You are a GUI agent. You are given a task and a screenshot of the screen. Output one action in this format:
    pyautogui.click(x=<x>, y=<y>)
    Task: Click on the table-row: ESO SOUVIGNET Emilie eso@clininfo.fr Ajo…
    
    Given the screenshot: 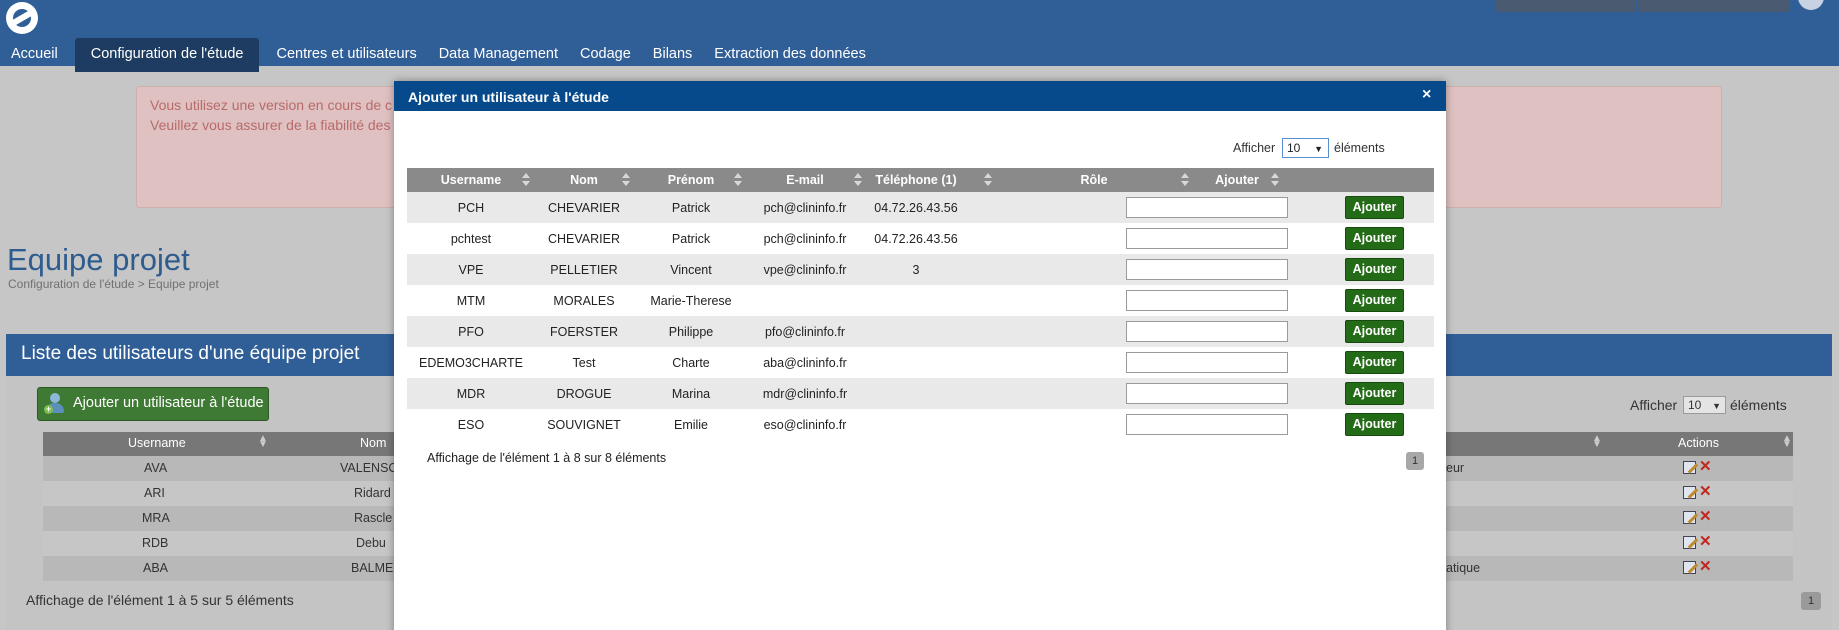 What is the action you would take?
    pyautogui.click(x=920, y=424)
    